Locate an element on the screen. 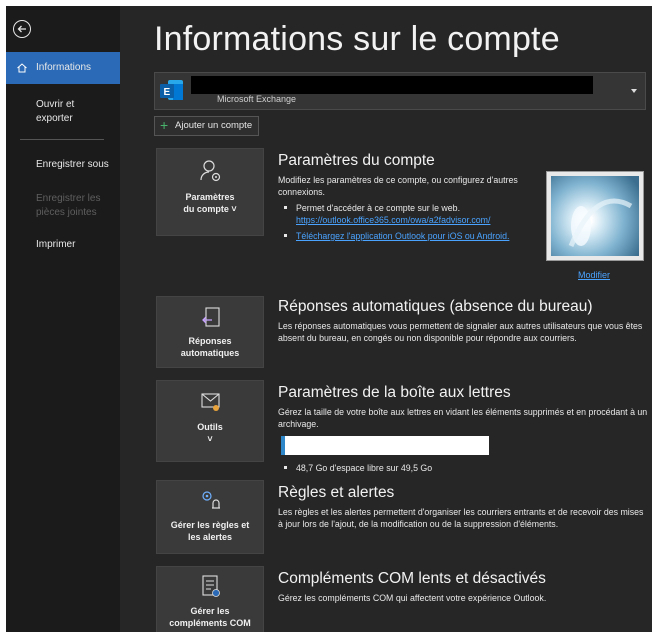 The image size is (658, 633). profile-photo is located at coordinates (595, 216).